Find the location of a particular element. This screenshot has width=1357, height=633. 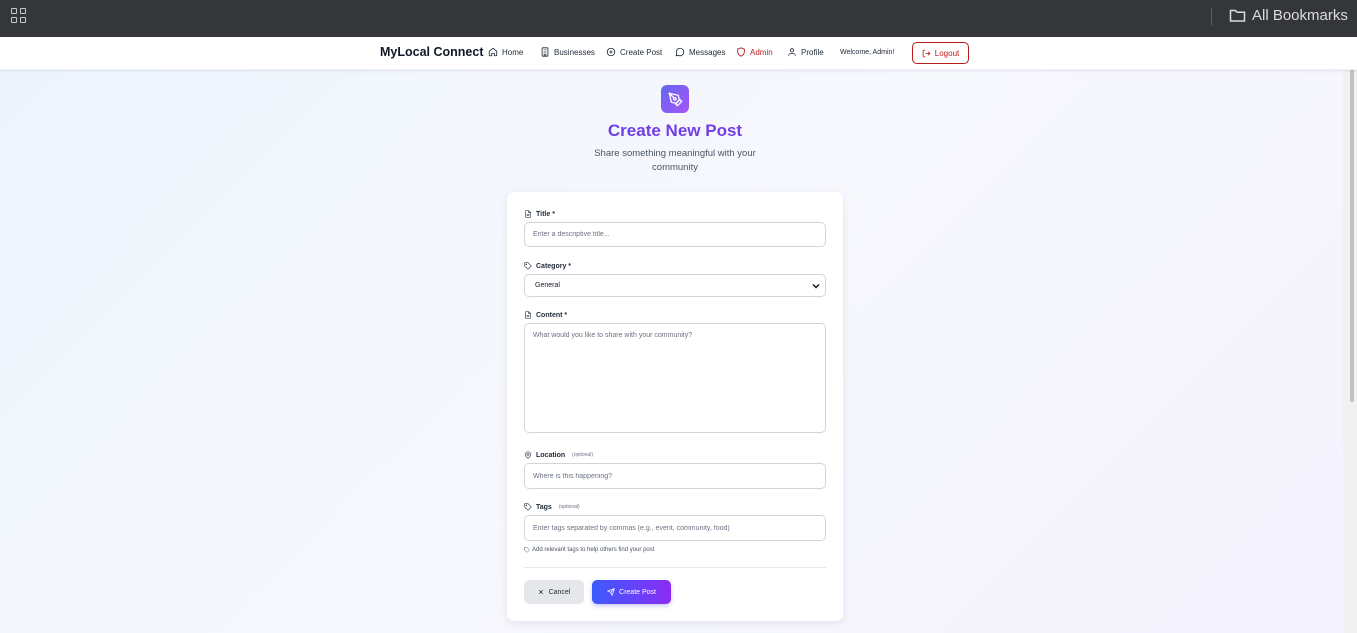

logout-icon is located at coordinates (926, 53).